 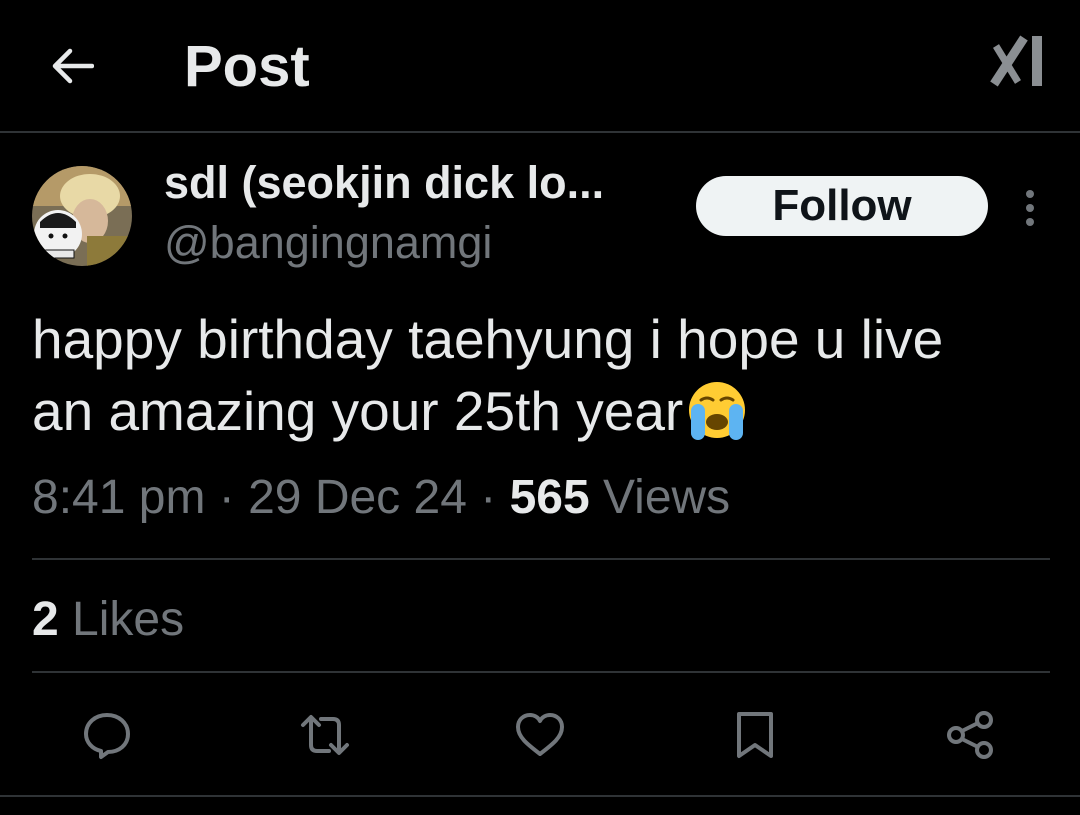 I want to click on more-options-button, so click(x=1030, y=208).